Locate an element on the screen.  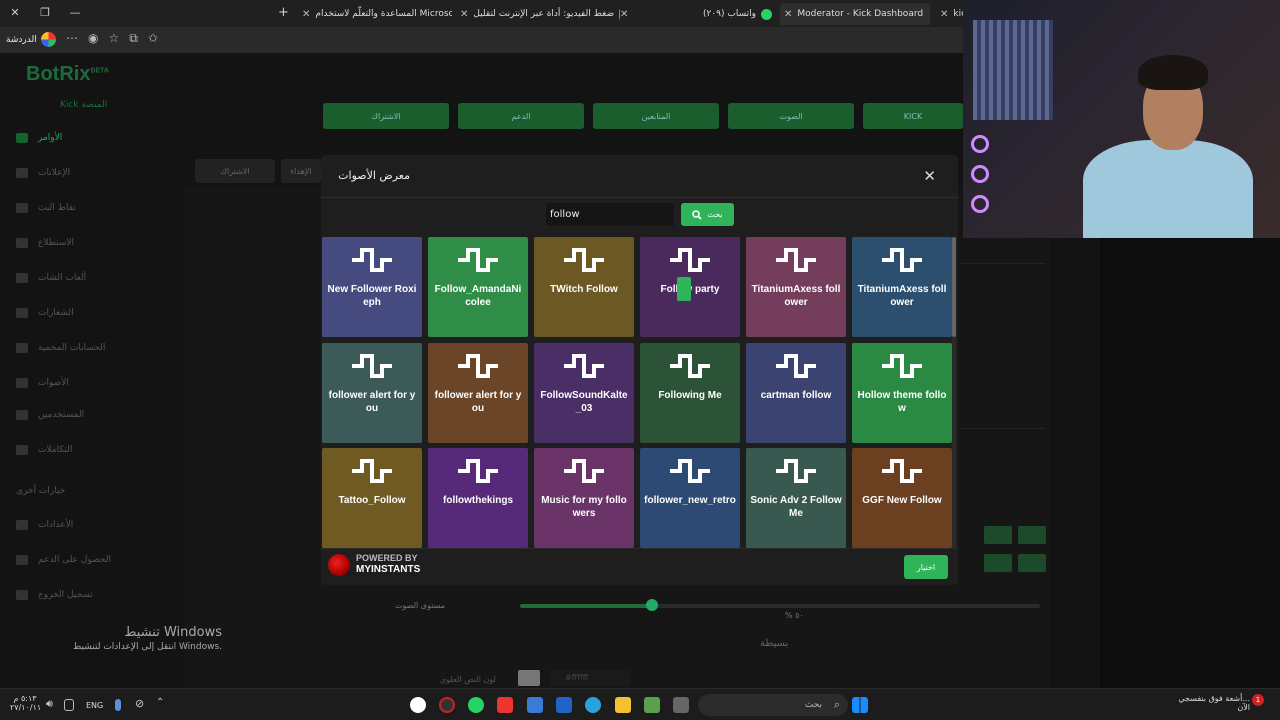
sound-tile: Follow_AmandaNicolee is located at coordinates (478, 287).